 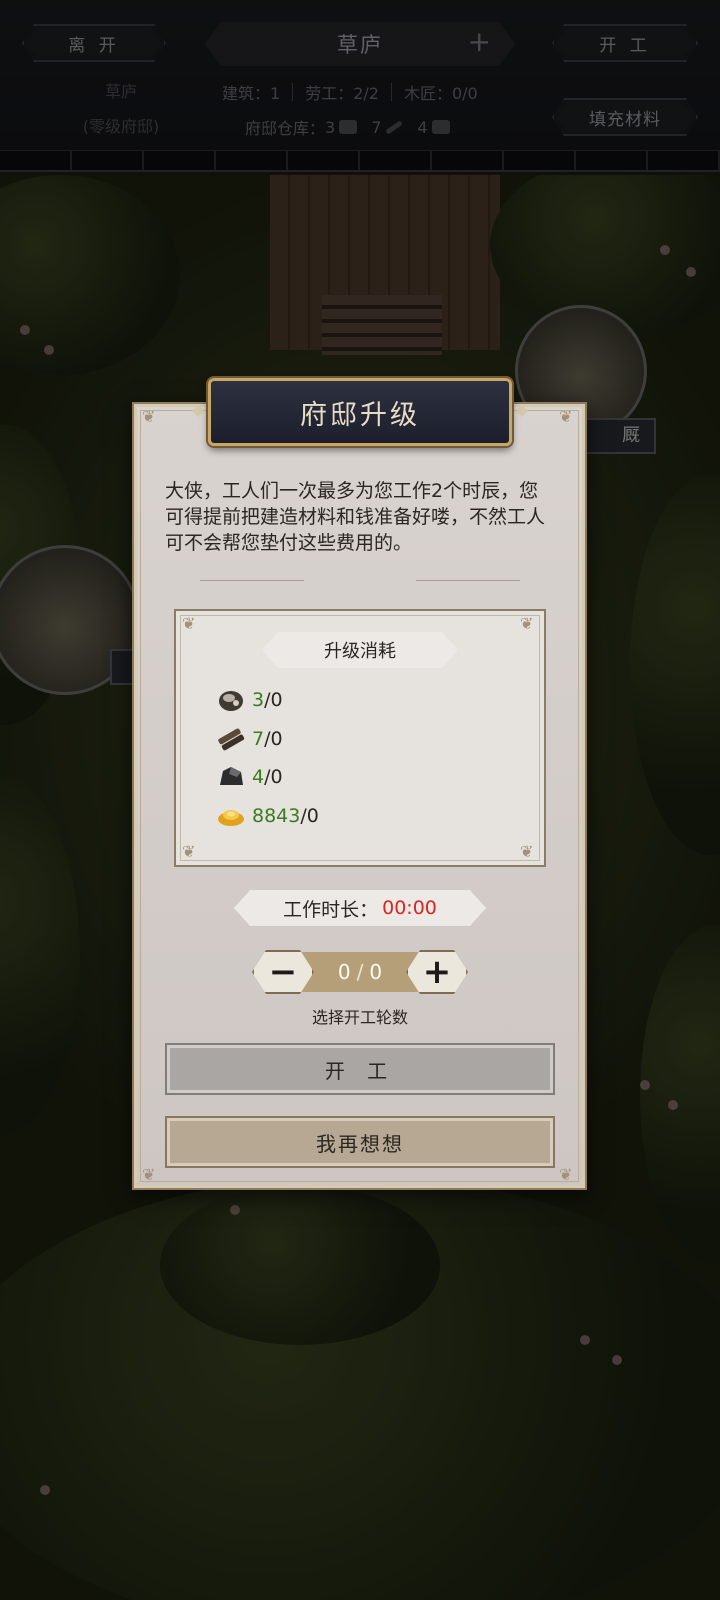 What do you see at coordinates (249, 700) in the screenshot?
I see `cost-row-stone: 3 /0` at bounding box center [249, 700].